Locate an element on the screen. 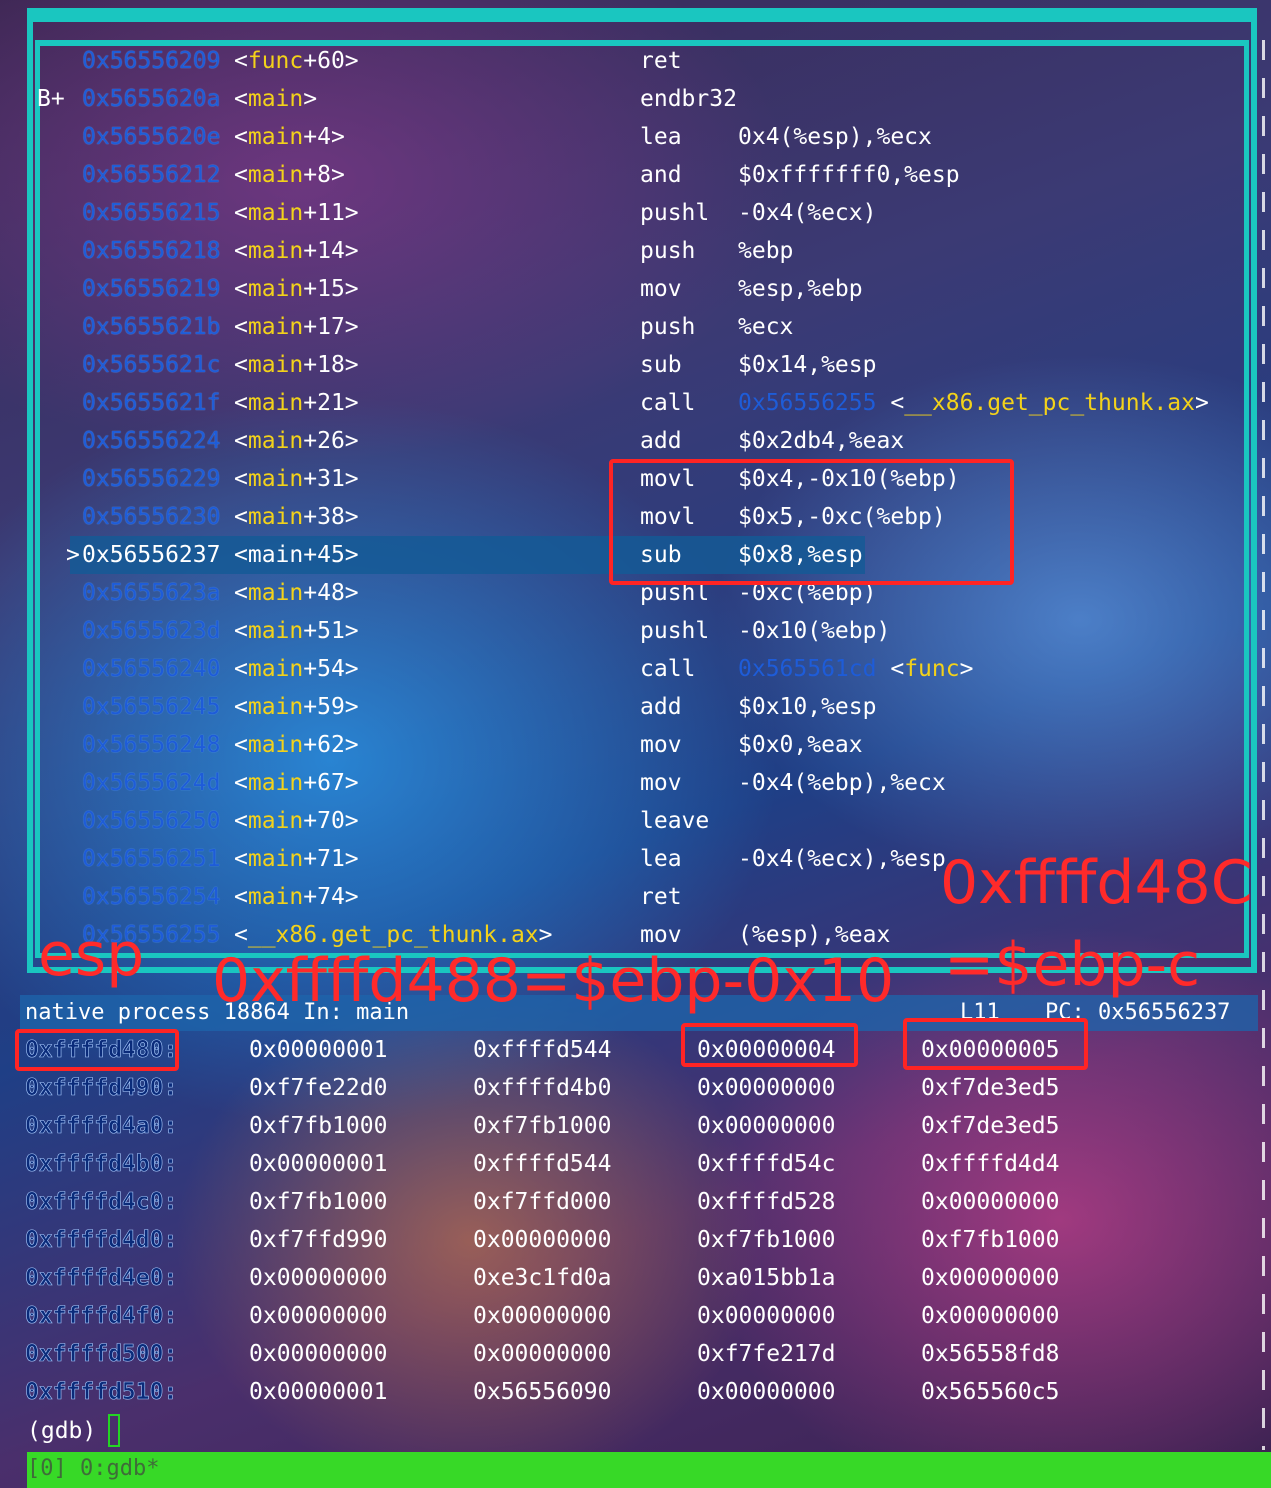  symbol-offset: <main+21> is located at coordinates (296, 403).